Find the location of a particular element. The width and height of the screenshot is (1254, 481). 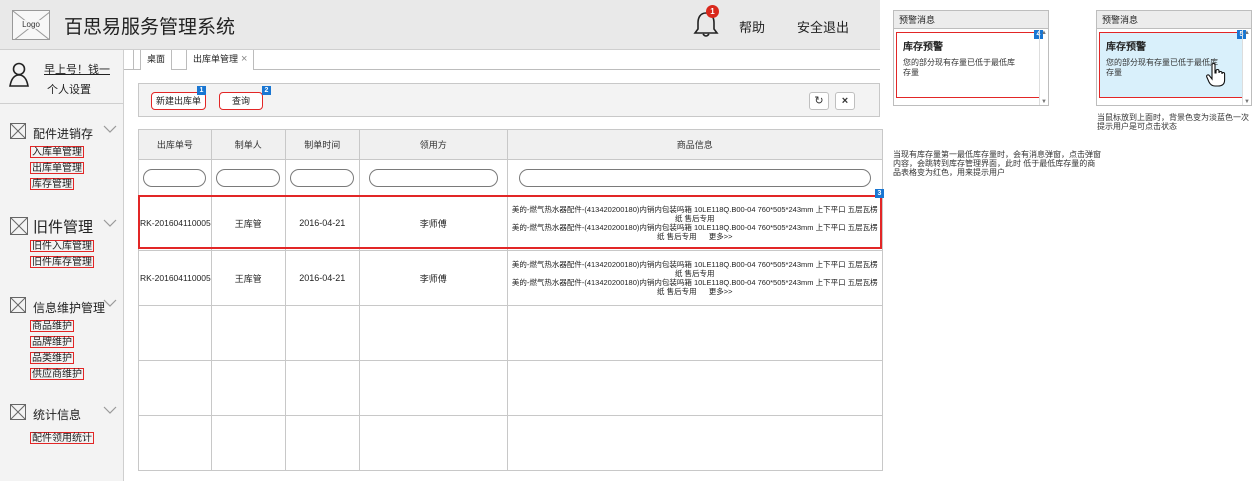

sidebar-item-inbound: 入库单管理 is located at coordinates (57, 152).